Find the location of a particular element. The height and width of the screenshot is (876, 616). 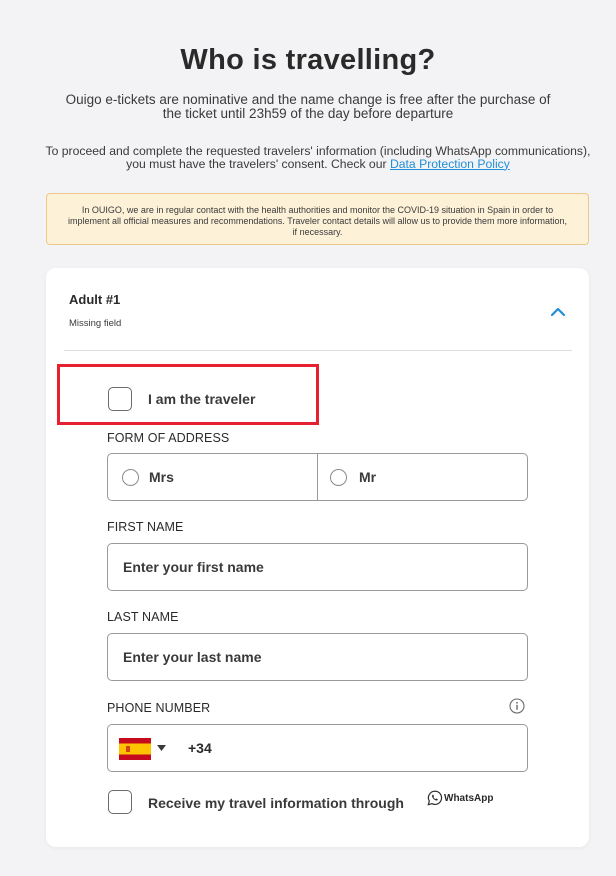

first-name-label: FIRST NAME is located at coordinates (145, 527).